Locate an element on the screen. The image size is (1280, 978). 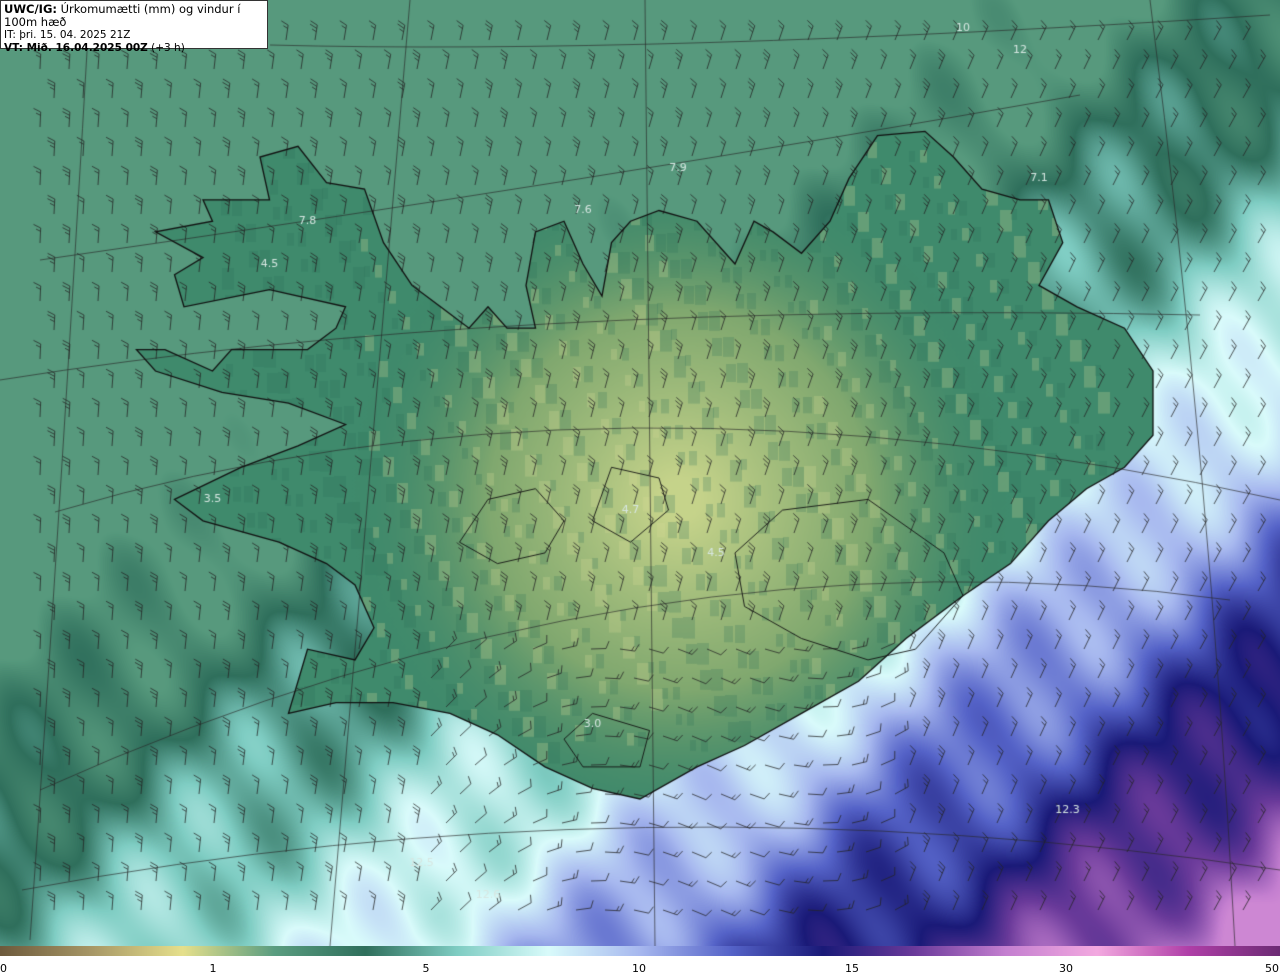
colorbar-tick-3: 10 is located at coordinates (639, 968).